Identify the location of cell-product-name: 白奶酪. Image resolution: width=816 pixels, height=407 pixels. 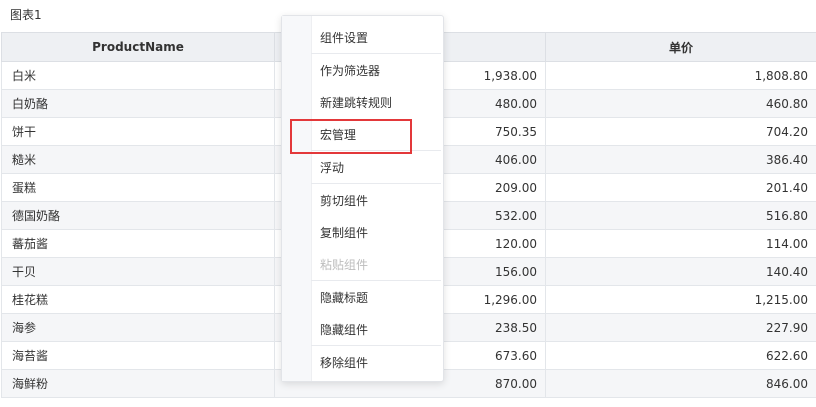
(138, 103).